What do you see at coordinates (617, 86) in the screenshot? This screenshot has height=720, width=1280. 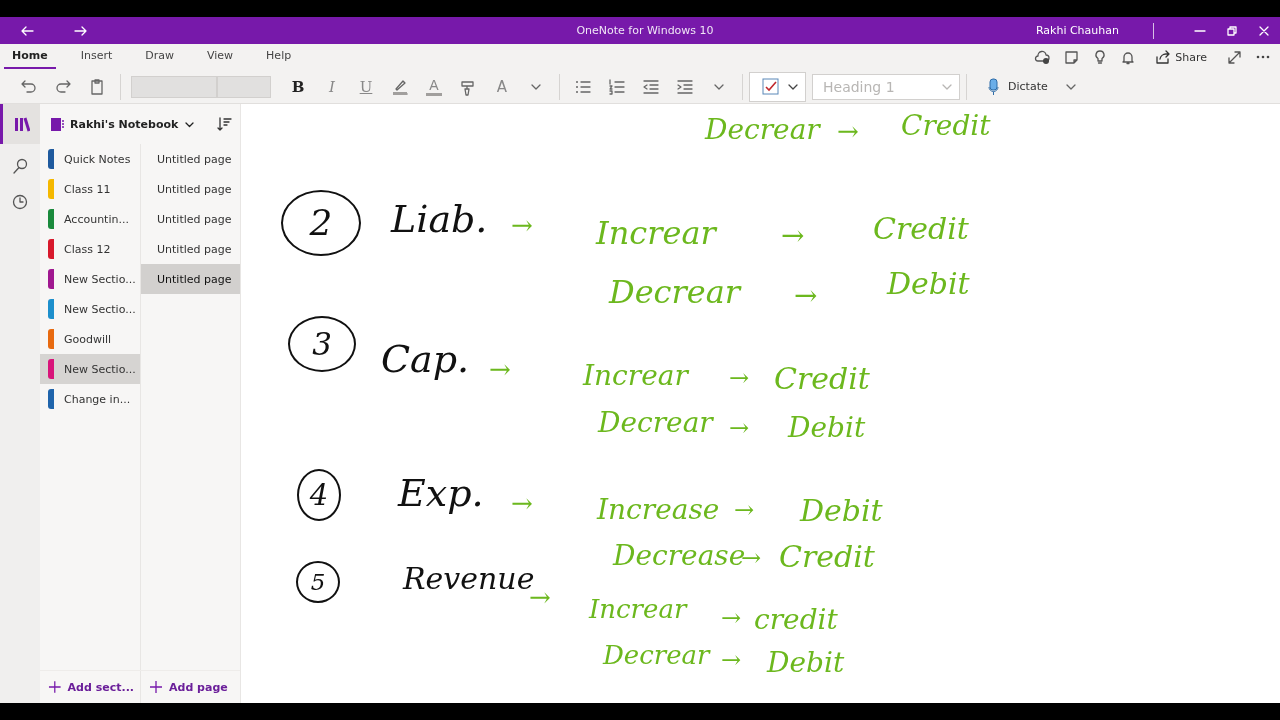 I see `numbered-list-icon` at bounding box center [617, 86].